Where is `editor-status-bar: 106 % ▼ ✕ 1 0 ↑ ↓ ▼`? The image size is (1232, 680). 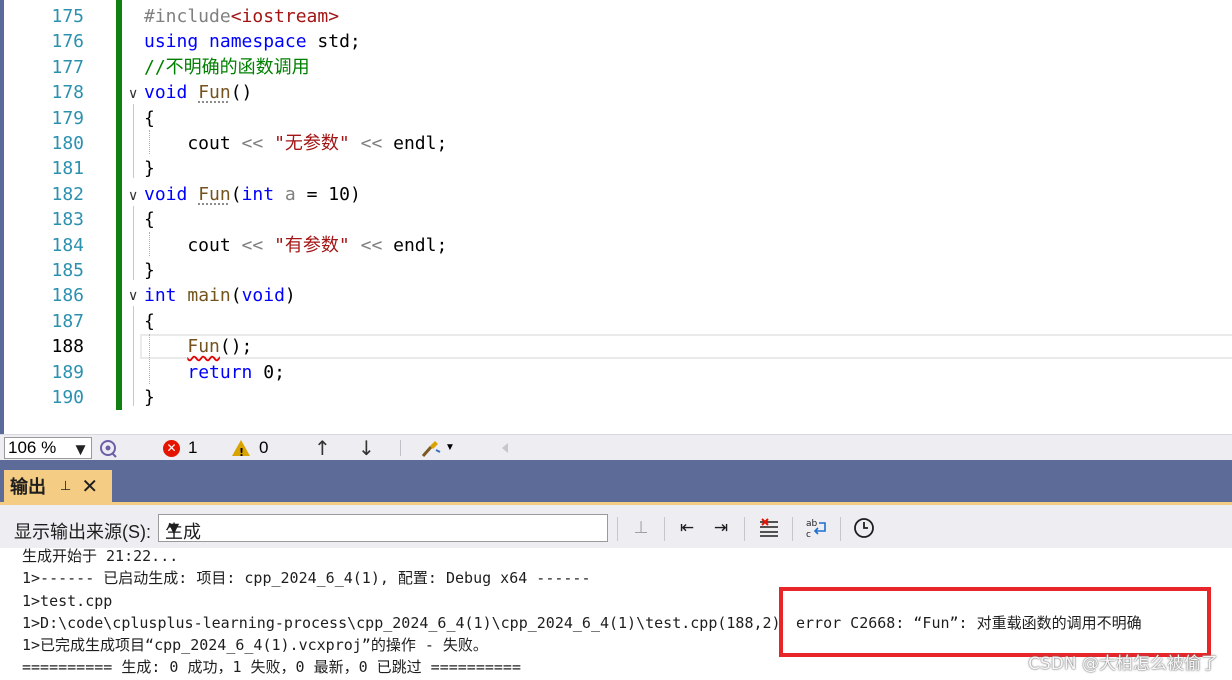
editor-status-bar: 106 % ▼ ✕ 1 0 ↑ ↓ ▼ is located at coordinates (616, 449).